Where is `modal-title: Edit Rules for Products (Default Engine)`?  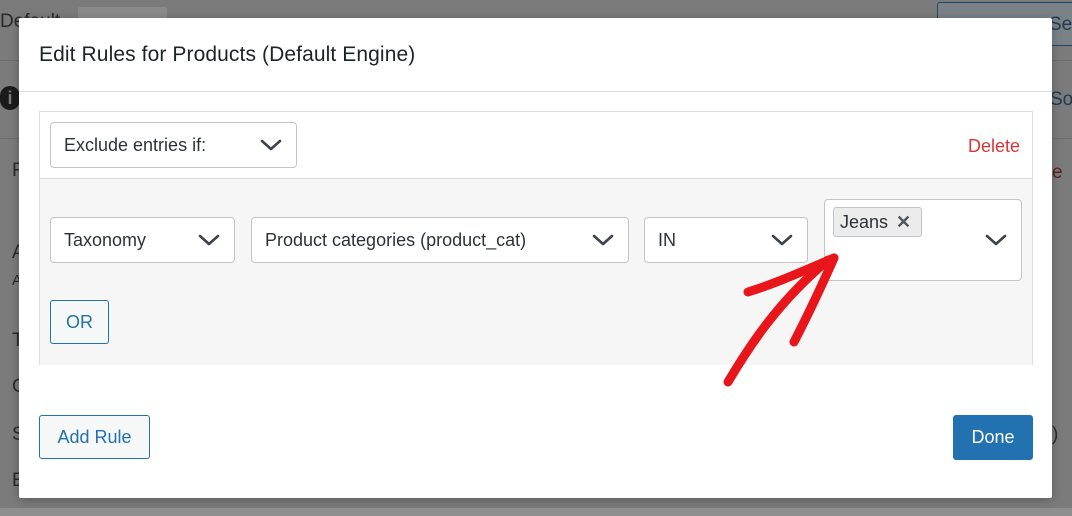 modal-title: Edit Rules for Products (Default Engine) is located at coordinates (227, 54).